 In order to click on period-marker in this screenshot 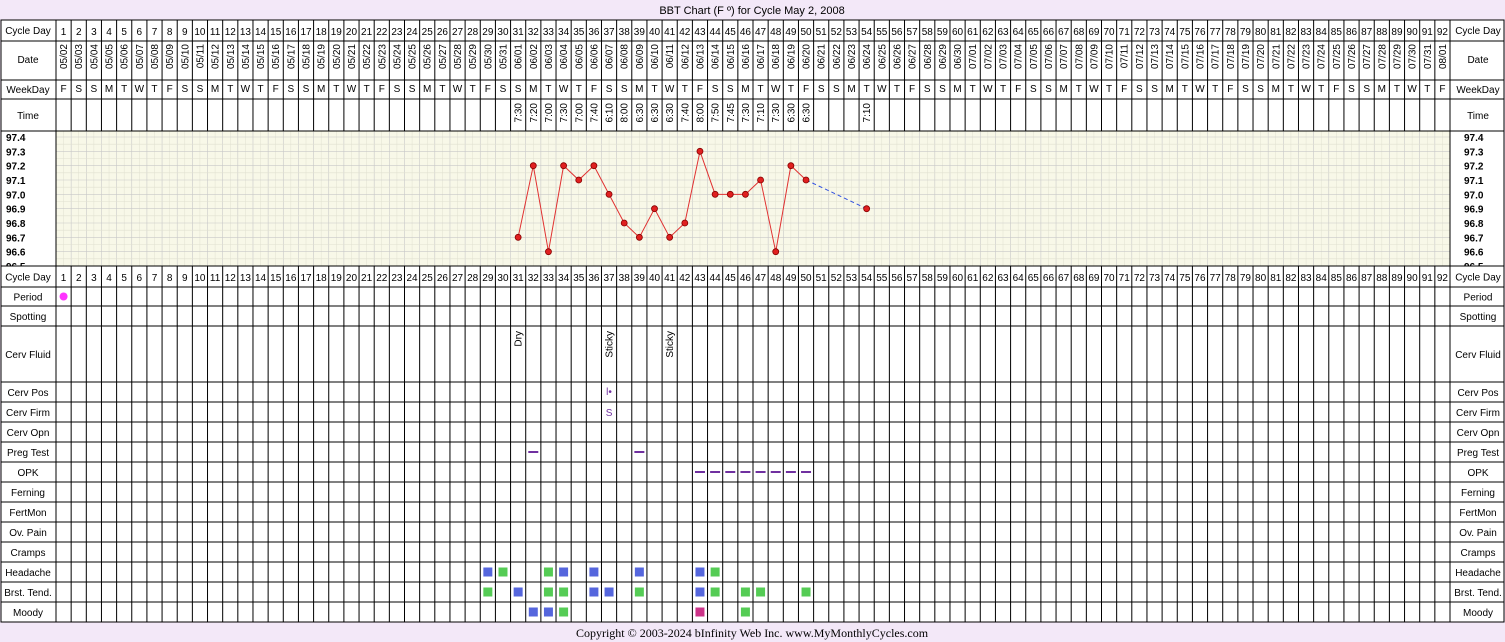, I will do `click(63, 296)`.